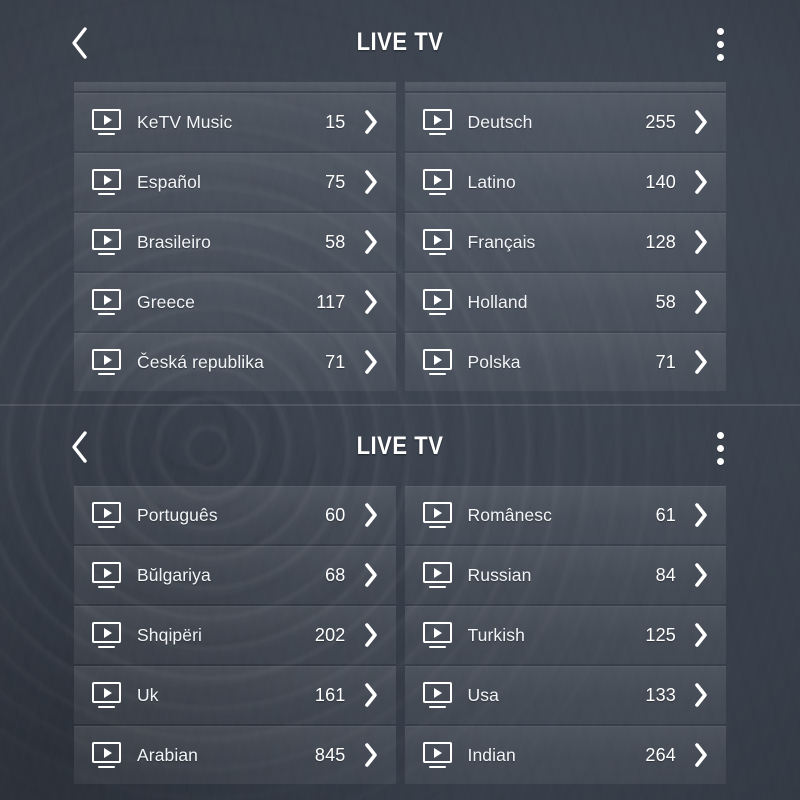  Describe the element at coordinates (665, 574) in the screenshot. I see `channel-count: 84` at that location.